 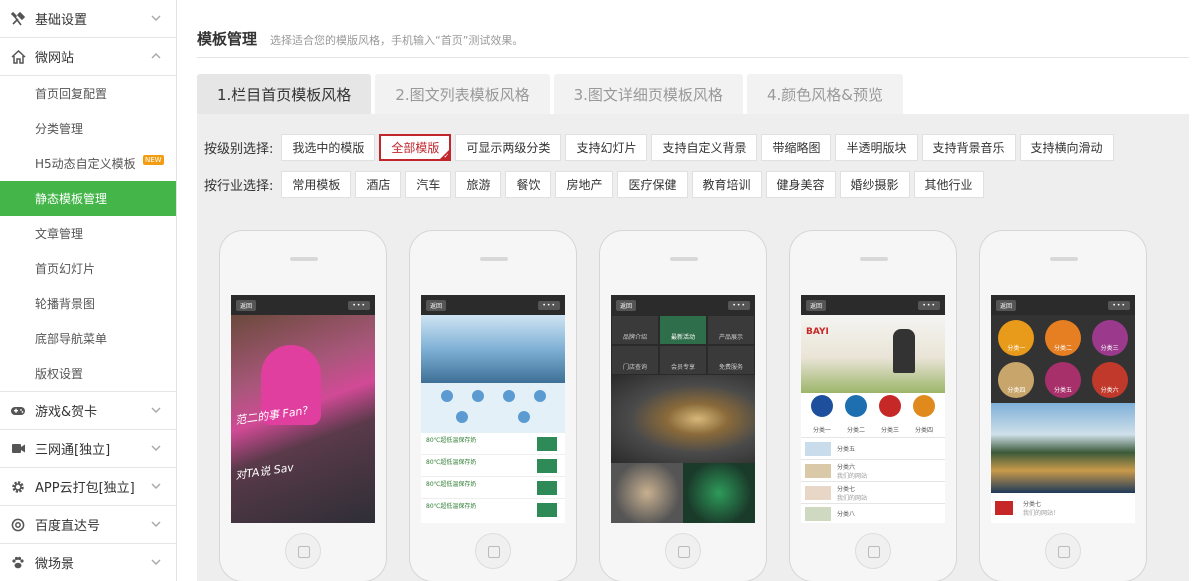 I want to click on template-preview-4: 返回 ••• BAYI 分类一 分类二 分类三 分类四 分类五 分类六 我们的网站, so click(x=873, y=405).